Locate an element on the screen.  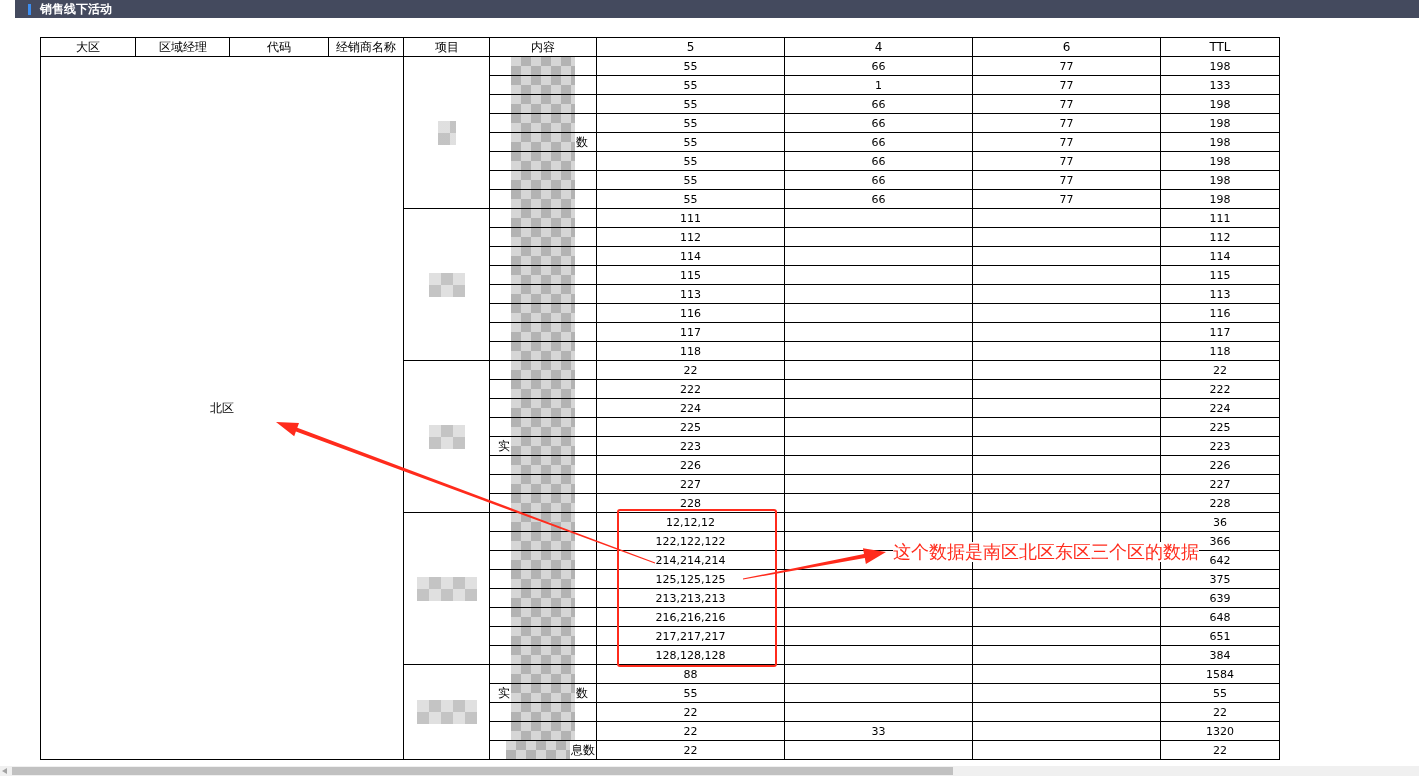
column-header: 大区 is located at coordinates (88, 47).